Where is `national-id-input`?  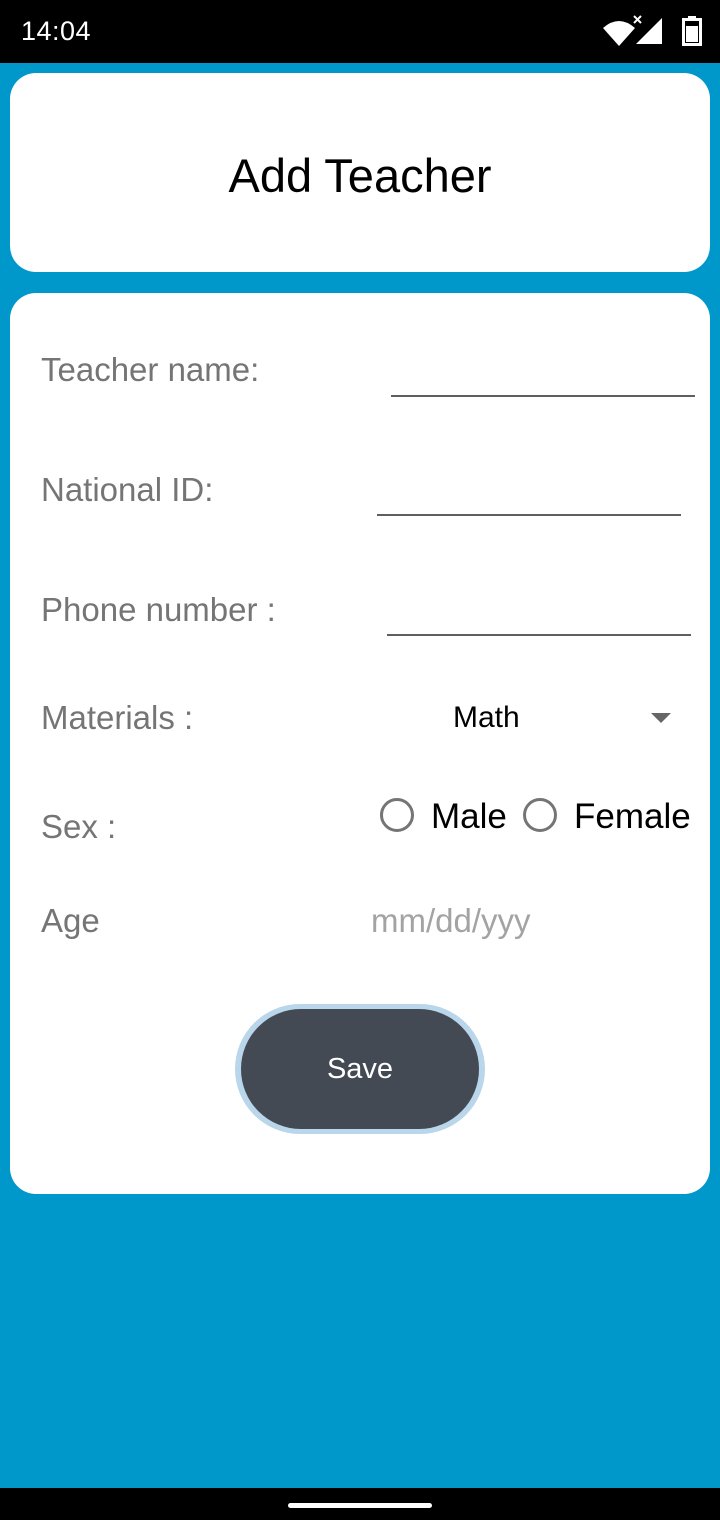
national-id-input is located at coordinates (528, 491).